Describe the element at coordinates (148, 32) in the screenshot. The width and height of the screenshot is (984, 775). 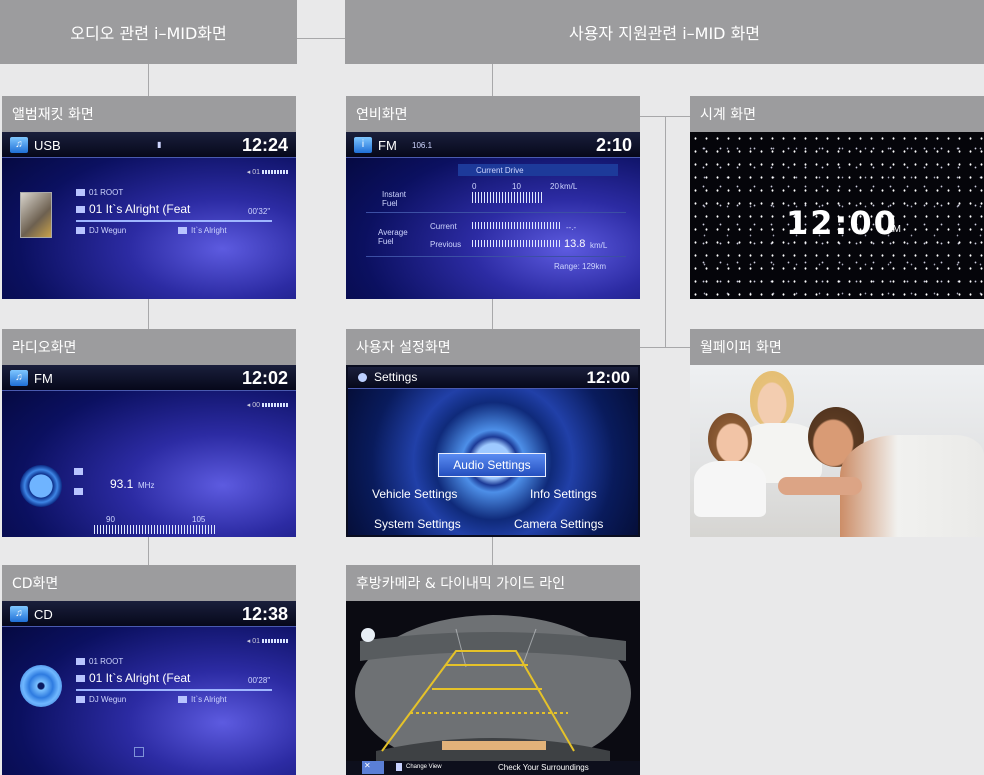
I see `audio-category-header: 오디오 관련 i–MID화면` at that location.